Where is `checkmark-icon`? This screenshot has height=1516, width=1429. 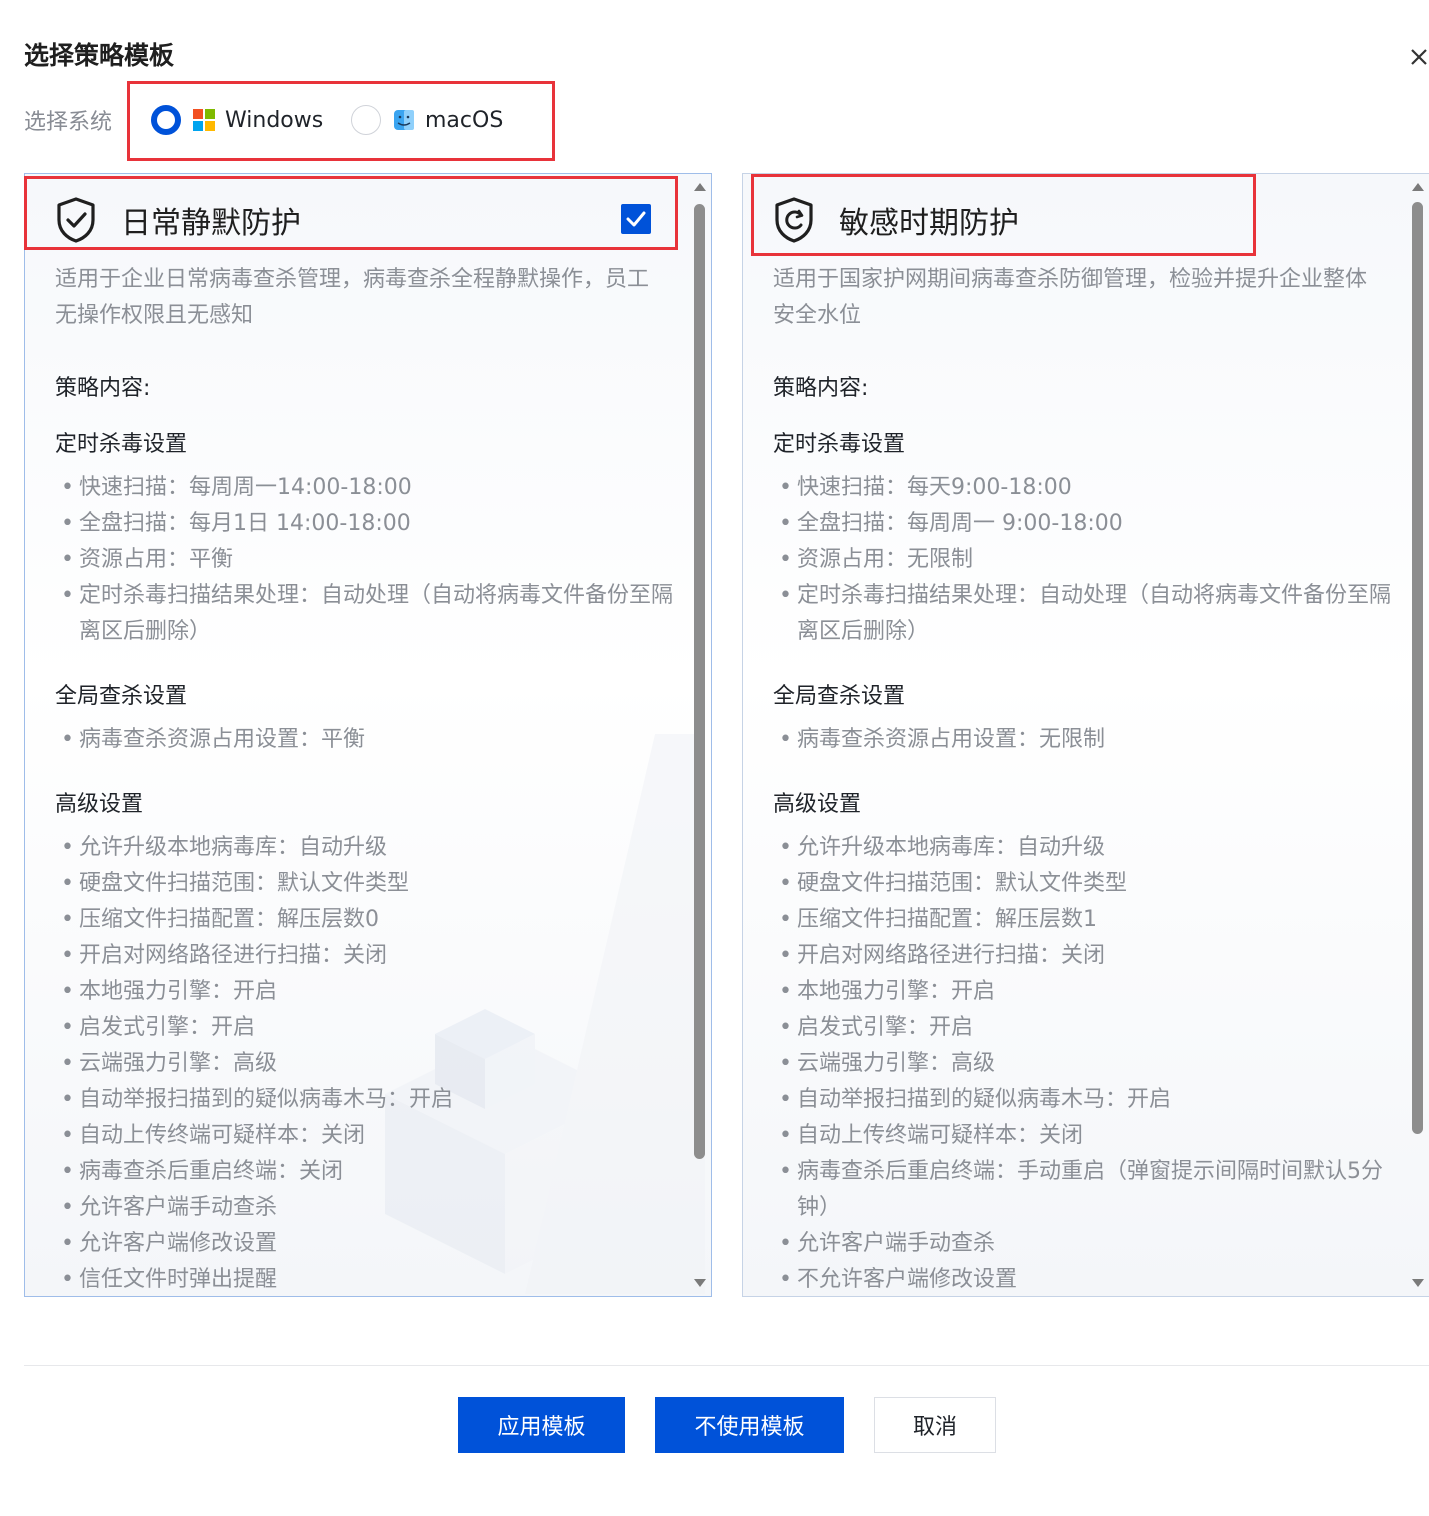
checkmark-icon is located at coordinates (636, 219).